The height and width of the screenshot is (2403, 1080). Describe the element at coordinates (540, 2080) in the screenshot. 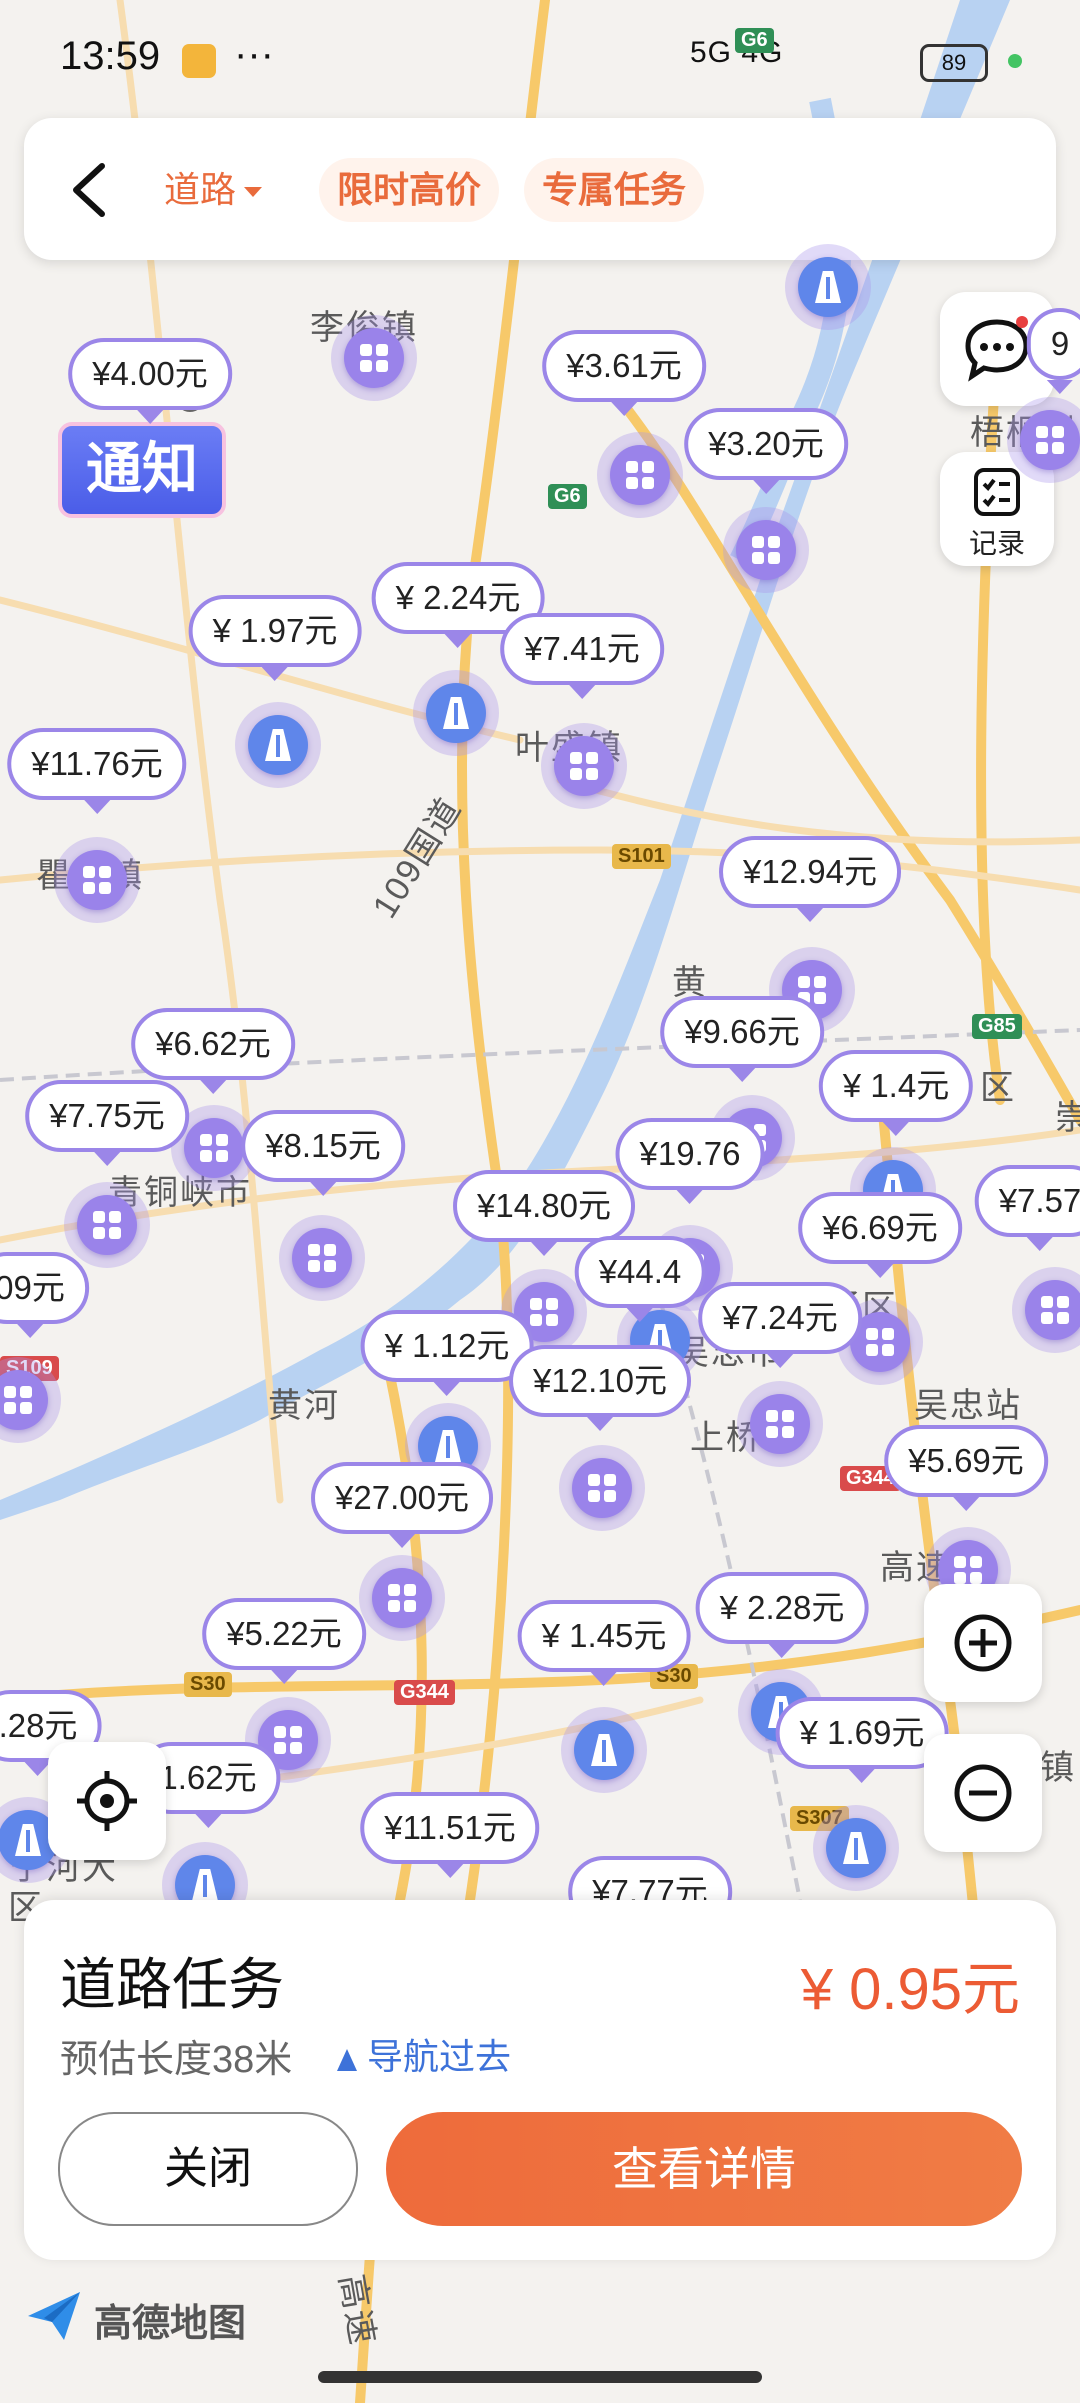

I see `task-detail-sheet: 道路任务 ¥ 0.95元 预估长度38米 导航过去 关闭 查看详情` at that location.